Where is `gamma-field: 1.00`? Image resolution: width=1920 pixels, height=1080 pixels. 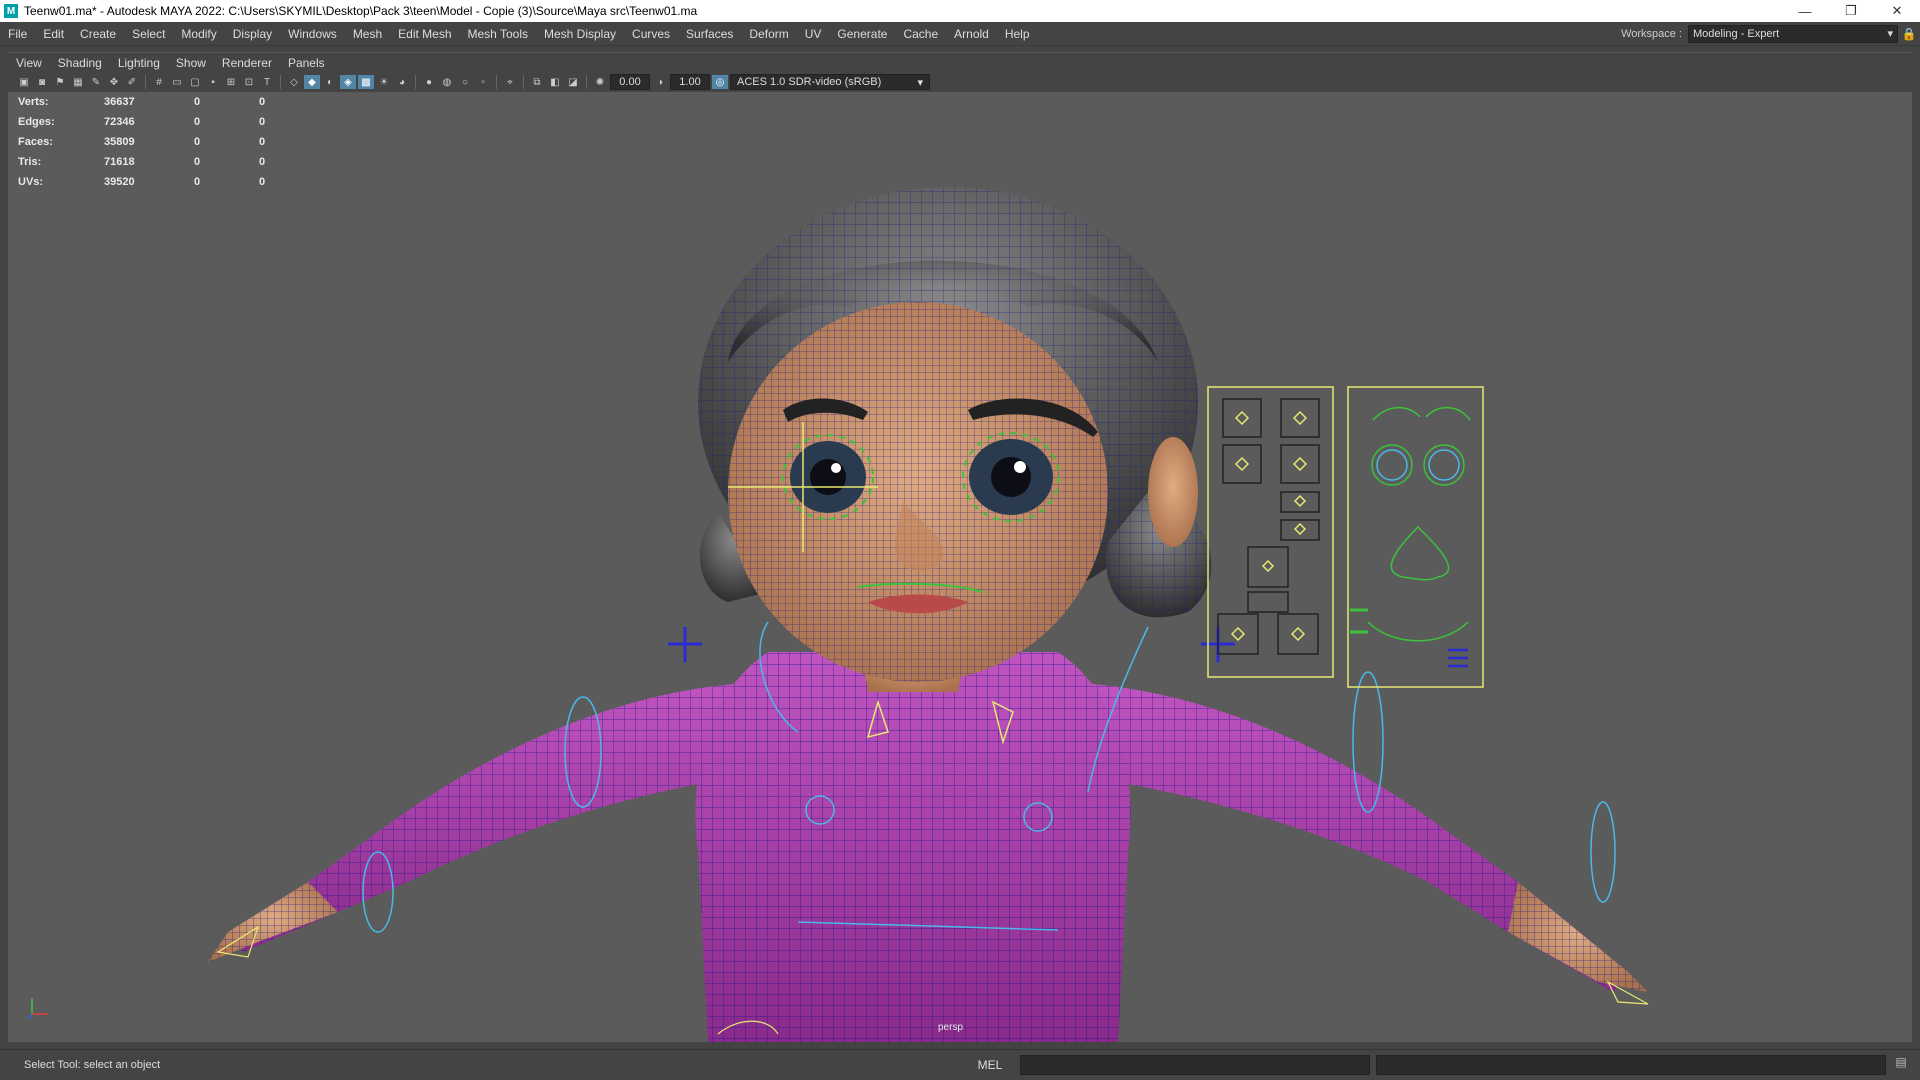
gamma-field: 1.00 is located at coordinates (690, 82).